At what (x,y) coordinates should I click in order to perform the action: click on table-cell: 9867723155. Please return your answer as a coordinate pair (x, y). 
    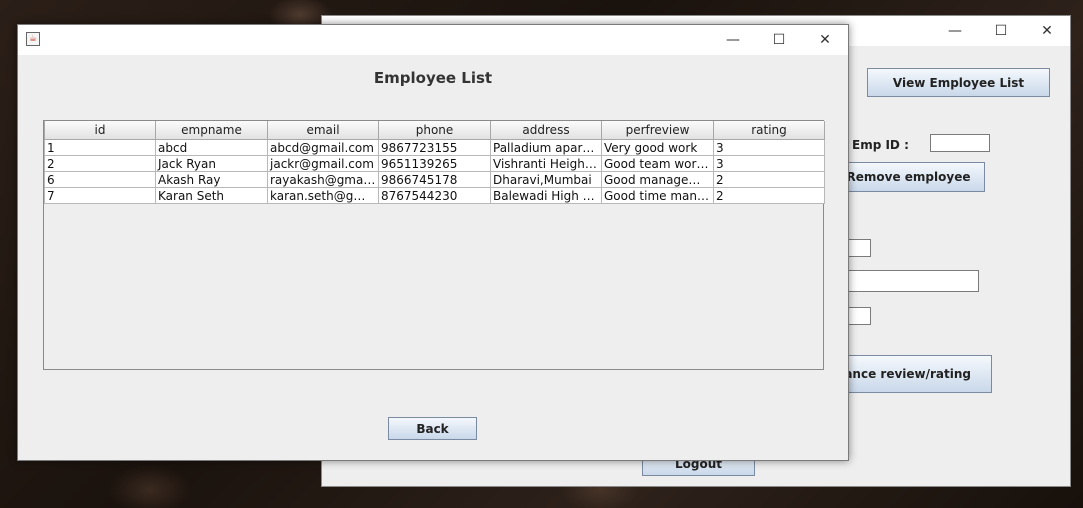
    Looking at the image, I should click on (434, 147).